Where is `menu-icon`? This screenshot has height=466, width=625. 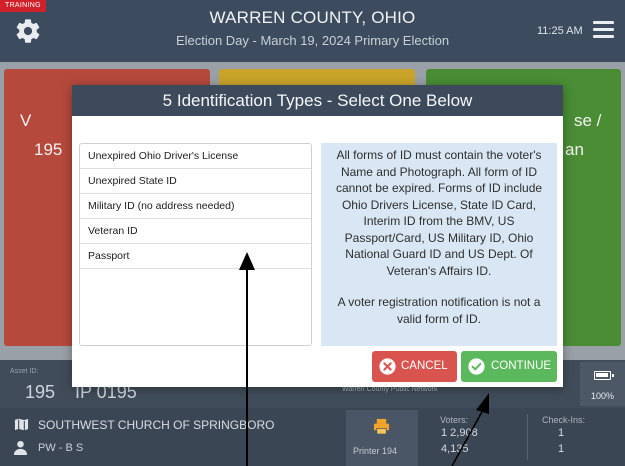
menu-icon is located at coordinates (603, 30).